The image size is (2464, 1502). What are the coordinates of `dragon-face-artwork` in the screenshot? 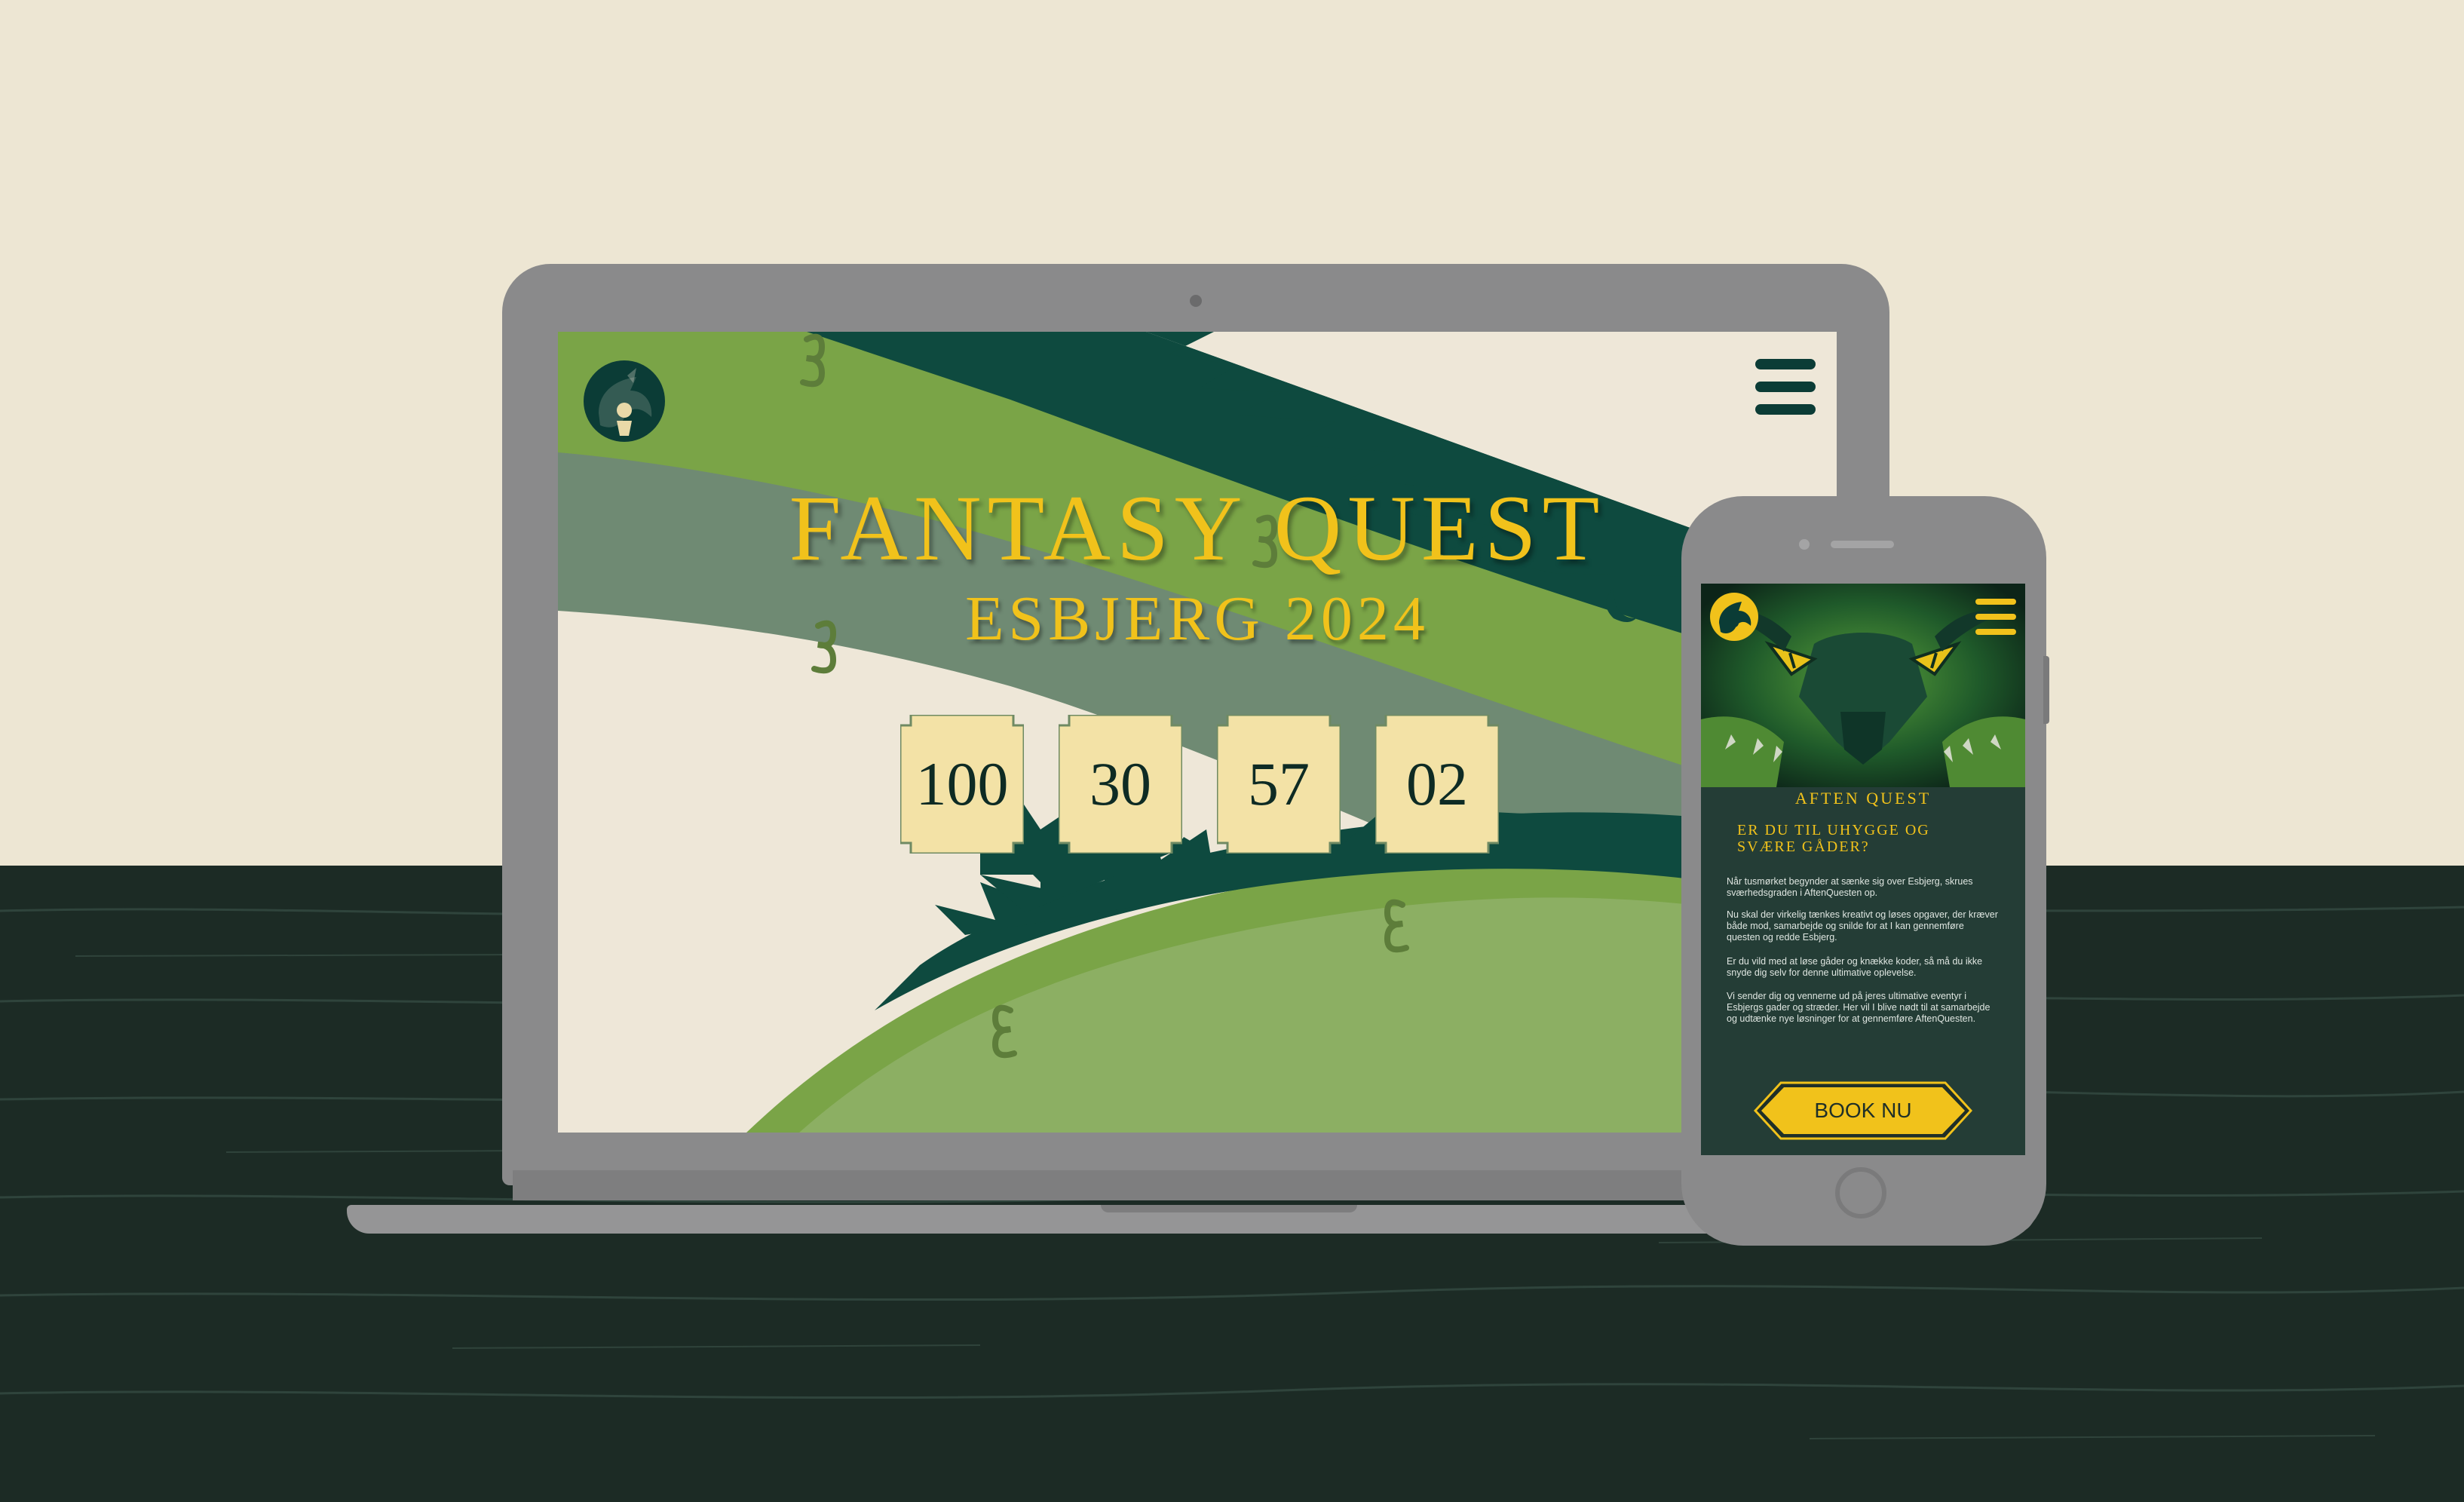 It's located at (1863, 870).